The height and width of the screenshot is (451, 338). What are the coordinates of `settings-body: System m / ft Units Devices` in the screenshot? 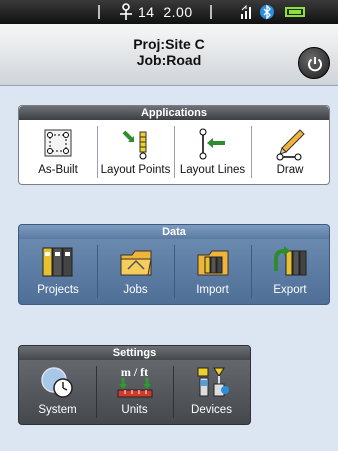 It's located at (134, 392).